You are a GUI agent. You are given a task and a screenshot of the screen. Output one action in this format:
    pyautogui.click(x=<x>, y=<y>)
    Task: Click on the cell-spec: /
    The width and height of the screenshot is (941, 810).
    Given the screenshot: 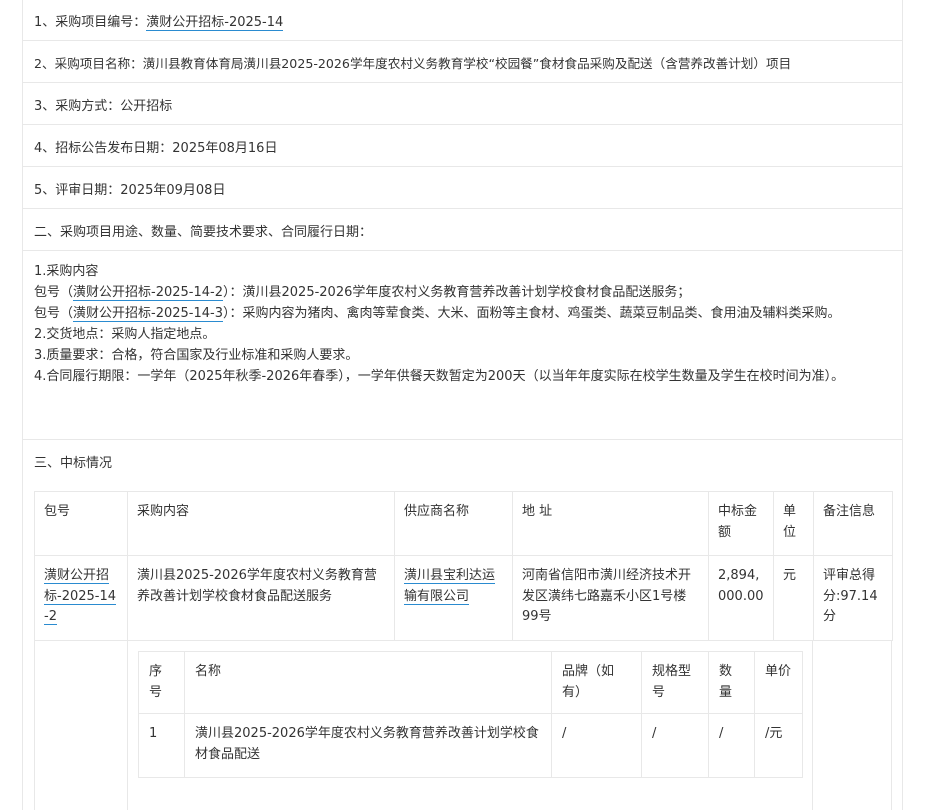 What is the action you would take?
    pyautogui.click(x=675, y=745)
    